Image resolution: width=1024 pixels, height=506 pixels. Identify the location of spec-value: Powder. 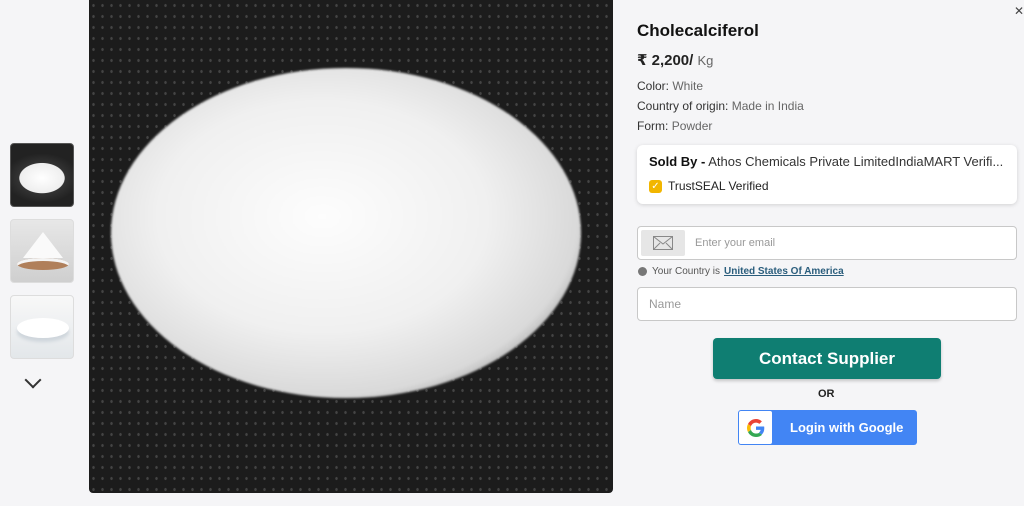
(692, 126).